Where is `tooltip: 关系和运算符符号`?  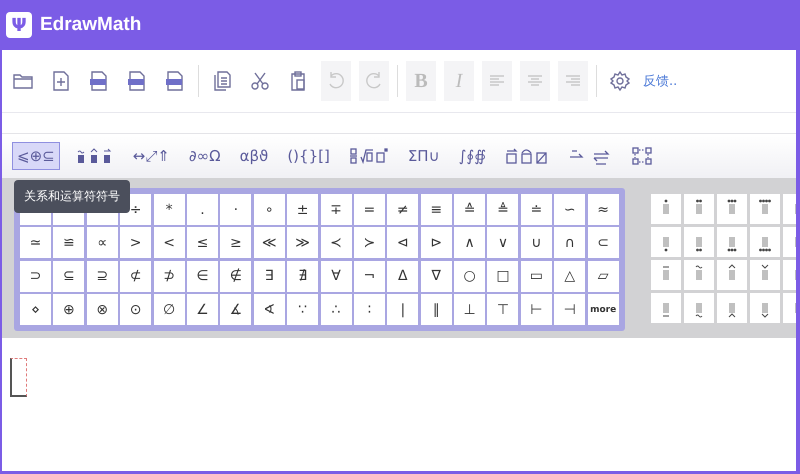
tooltip: 关系和运算符符号 is located at coordinates (72, 196).